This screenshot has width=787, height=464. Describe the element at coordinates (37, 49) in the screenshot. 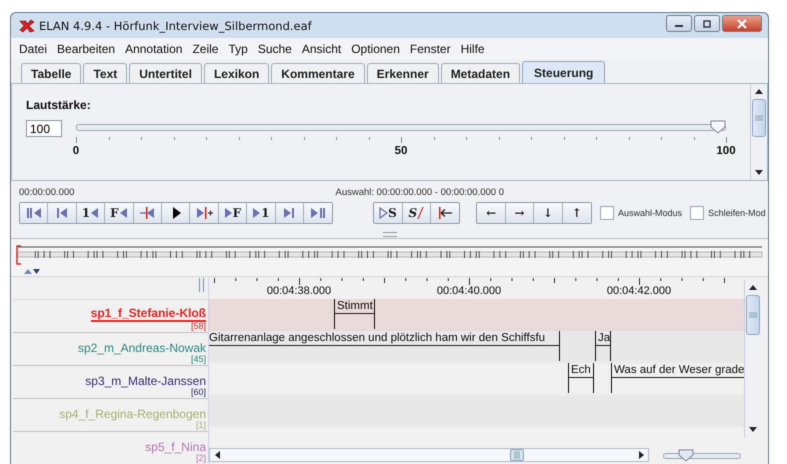

I see `menu-item: Datei` at that location.